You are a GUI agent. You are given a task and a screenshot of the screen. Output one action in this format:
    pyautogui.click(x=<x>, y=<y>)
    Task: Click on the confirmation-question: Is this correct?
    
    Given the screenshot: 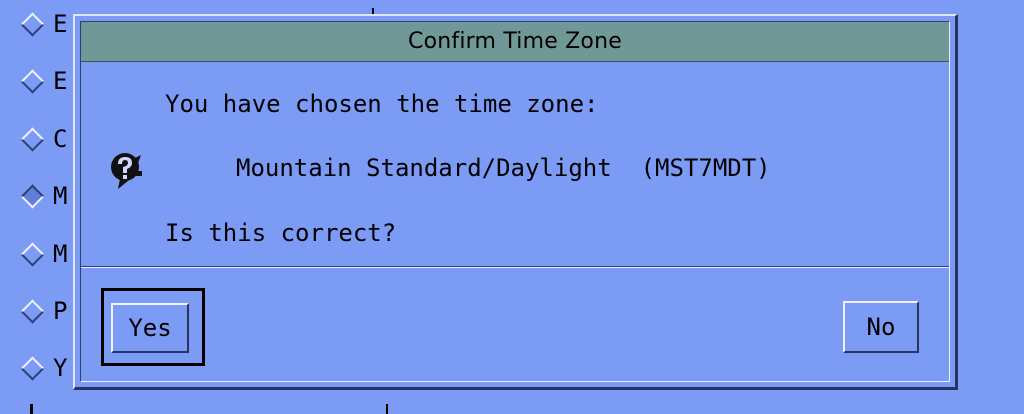 What is the action you would take?
    pyautogui.click(x=281, y=233)
    